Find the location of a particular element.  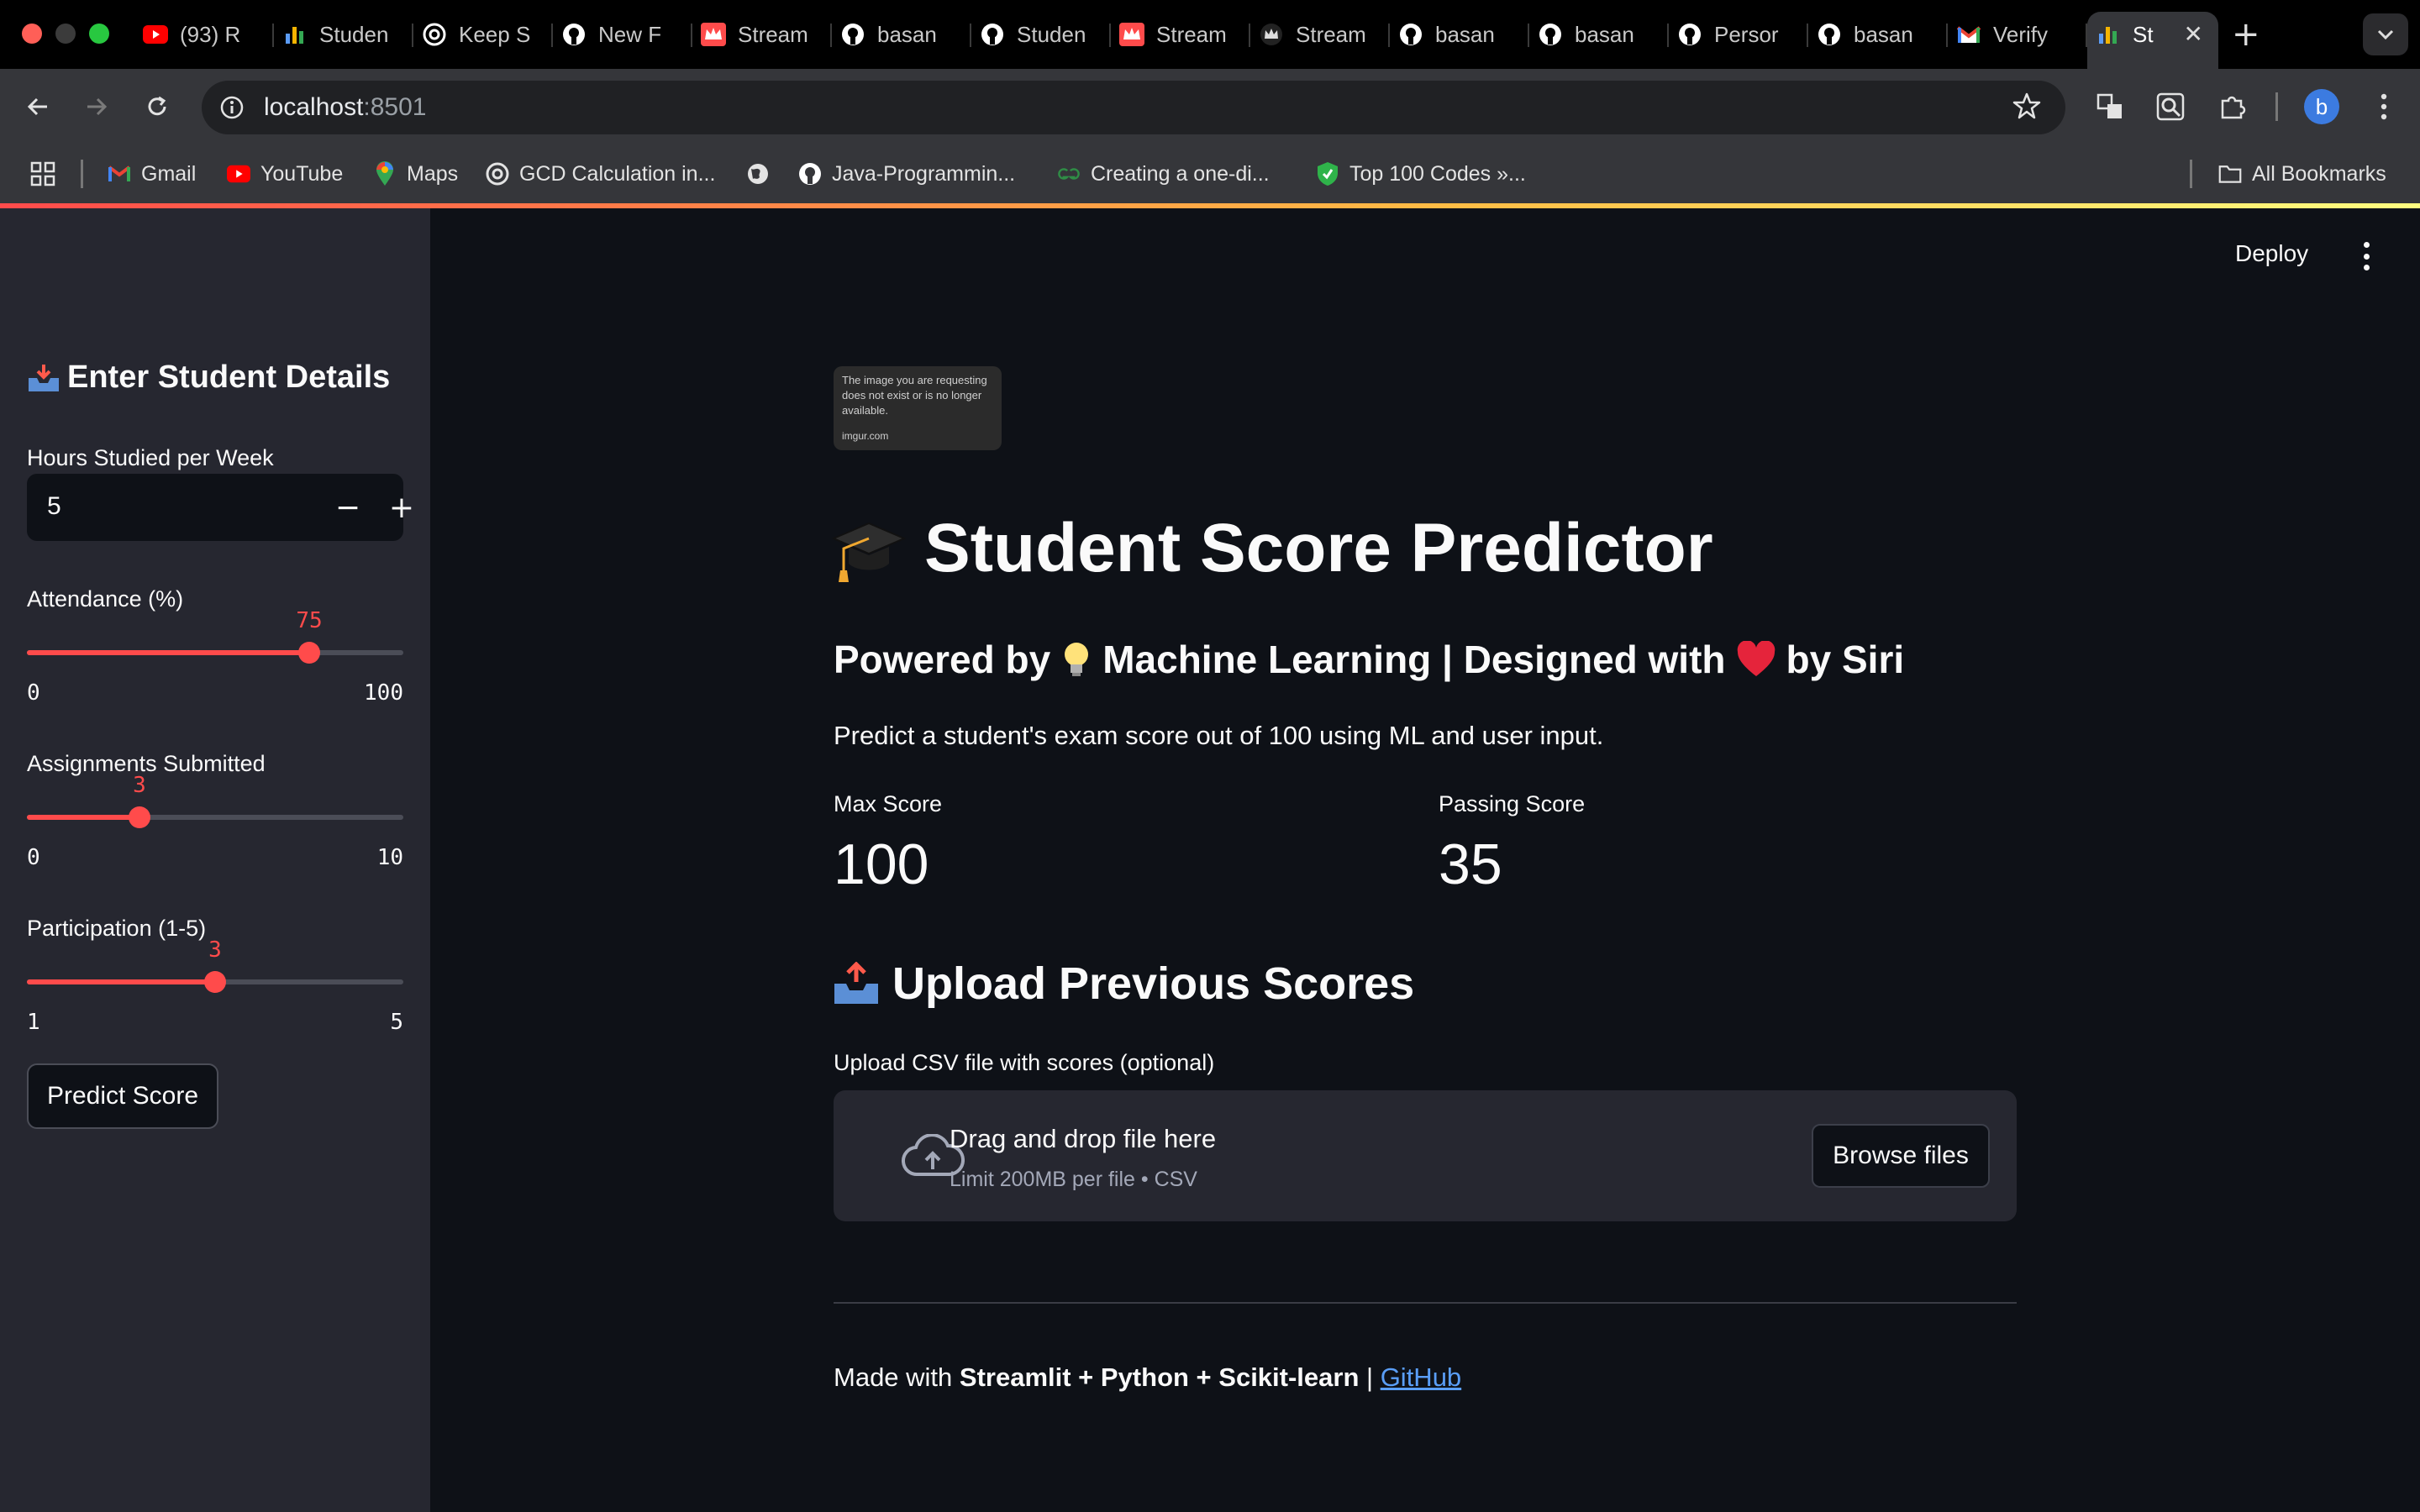

slider-min: 0 is located at coordinates (34, 857).